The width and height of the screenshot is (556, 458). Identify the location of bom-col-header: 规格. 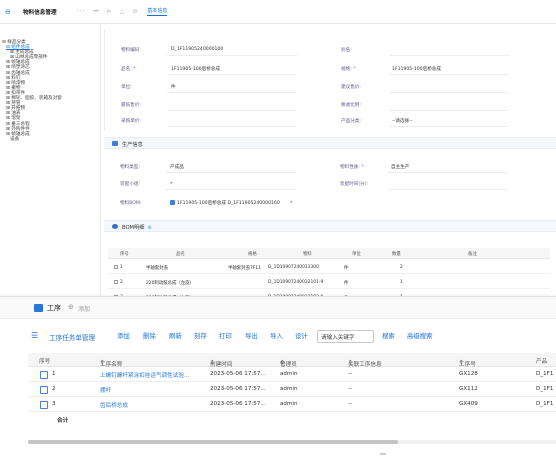
(252, 254).